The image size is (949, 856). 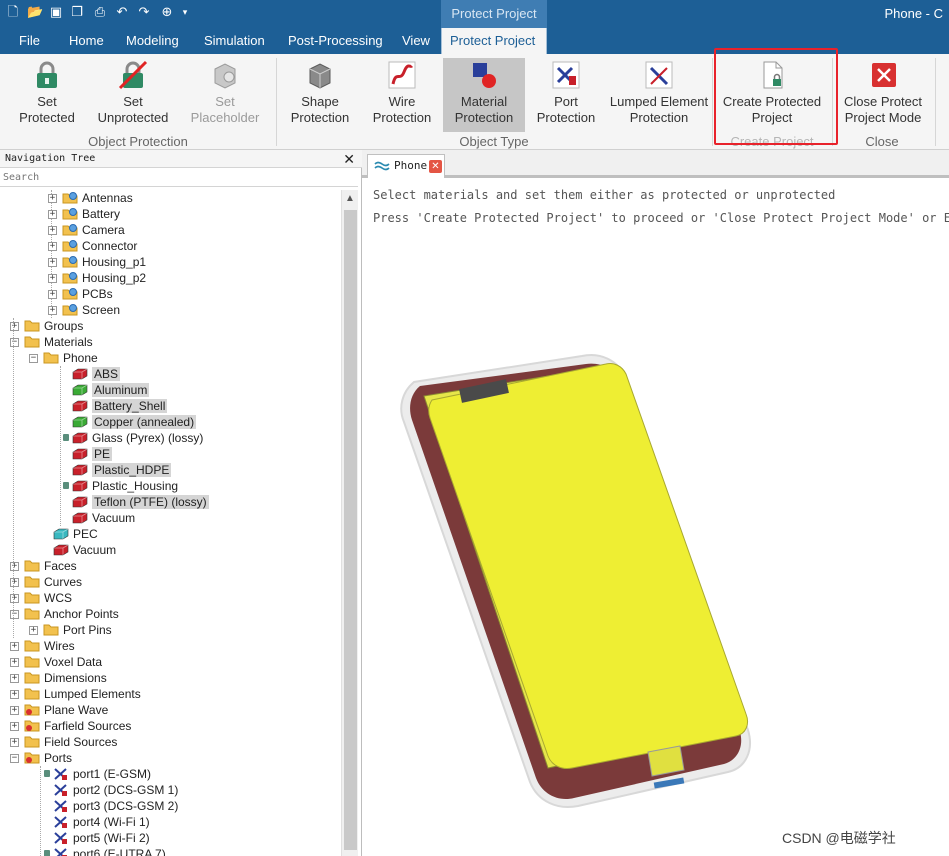 I want to click on tree-item-port: port2 (DCS-GSM 1), so click(x=115, y=790).